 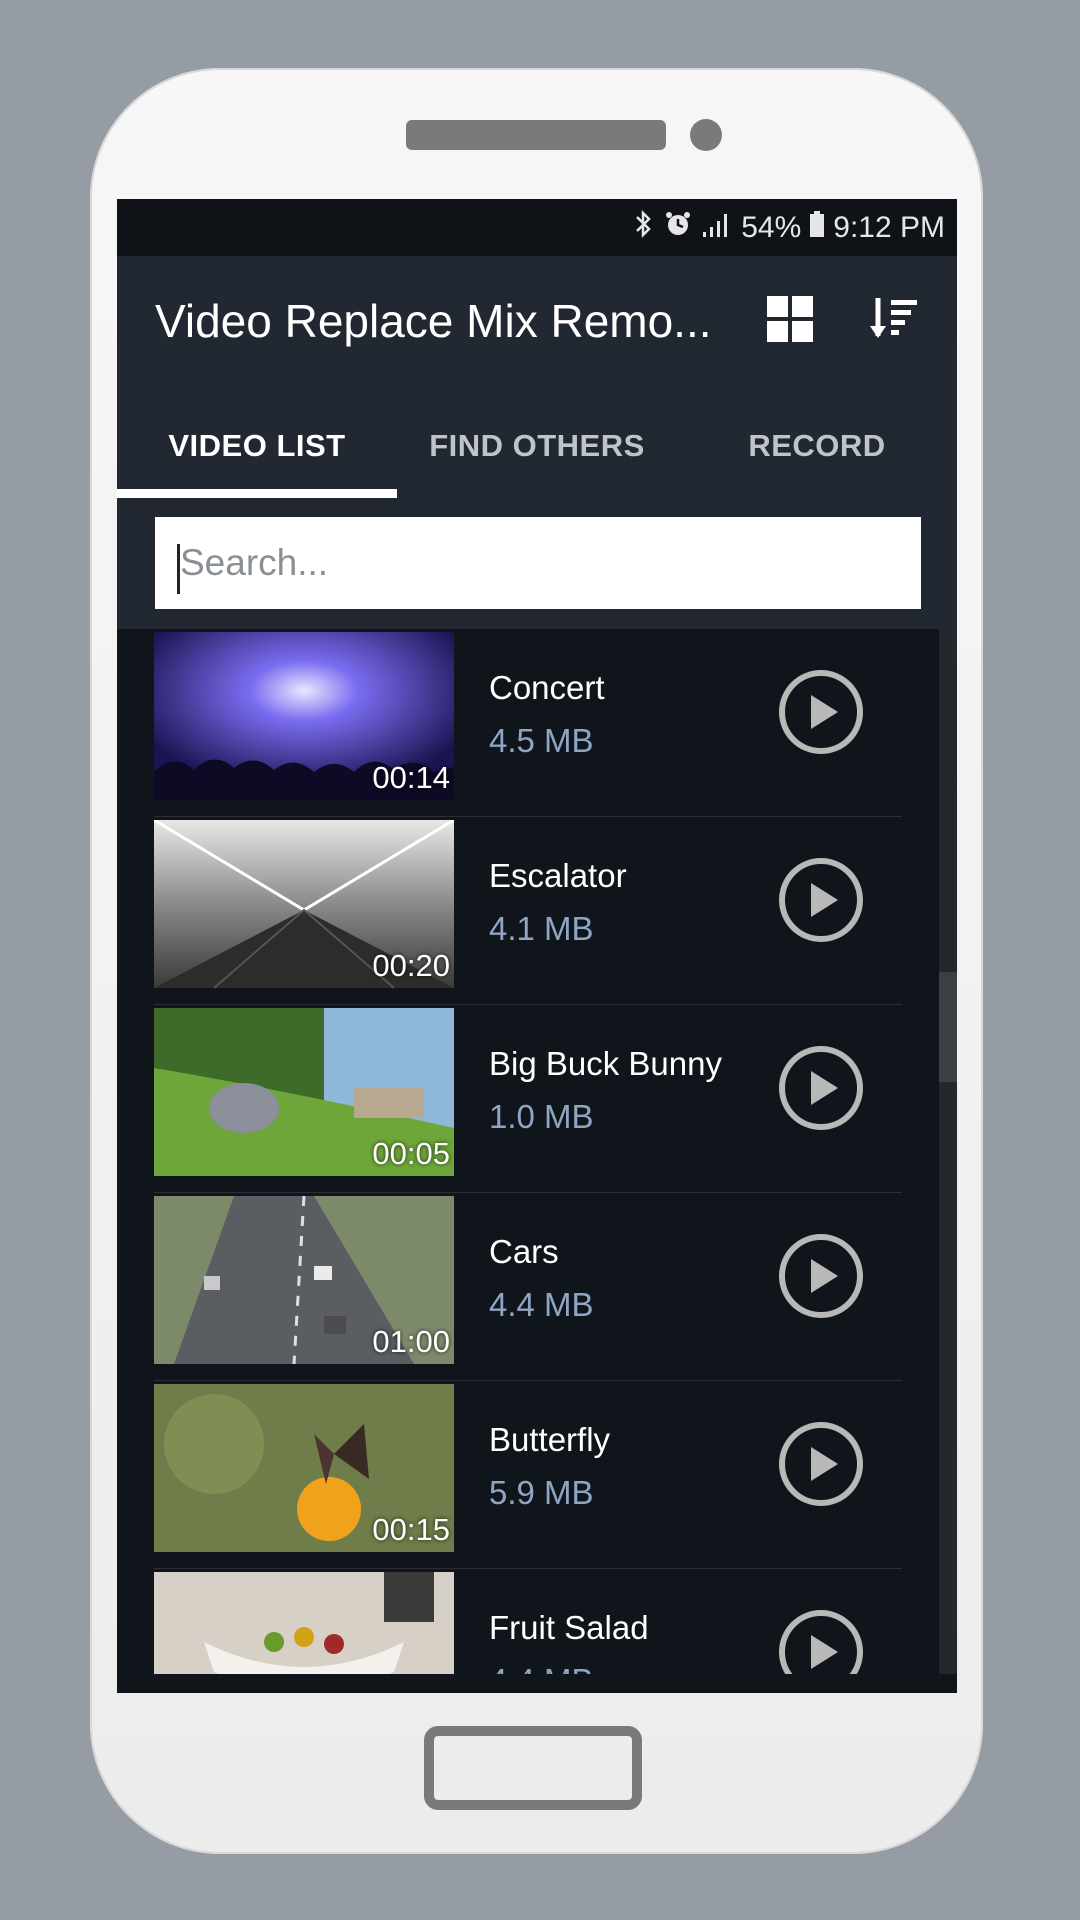 I want to click on video-title: Cars, so click(x=524, y=1251).